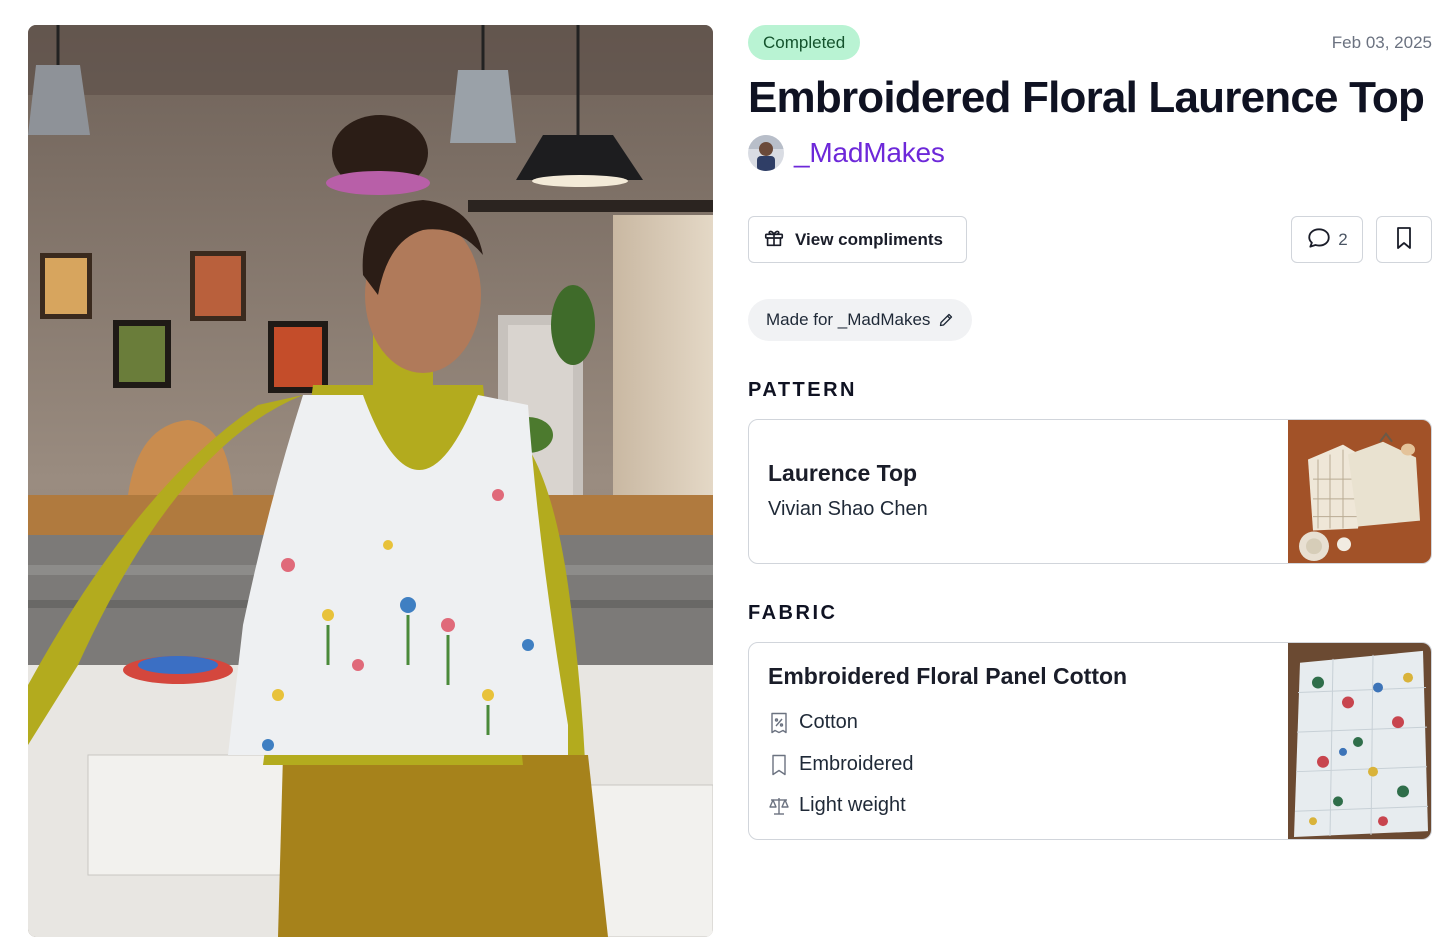 The image size is (1456, 946). I want to click on author-link: _MadMakes, so click(846, 153).